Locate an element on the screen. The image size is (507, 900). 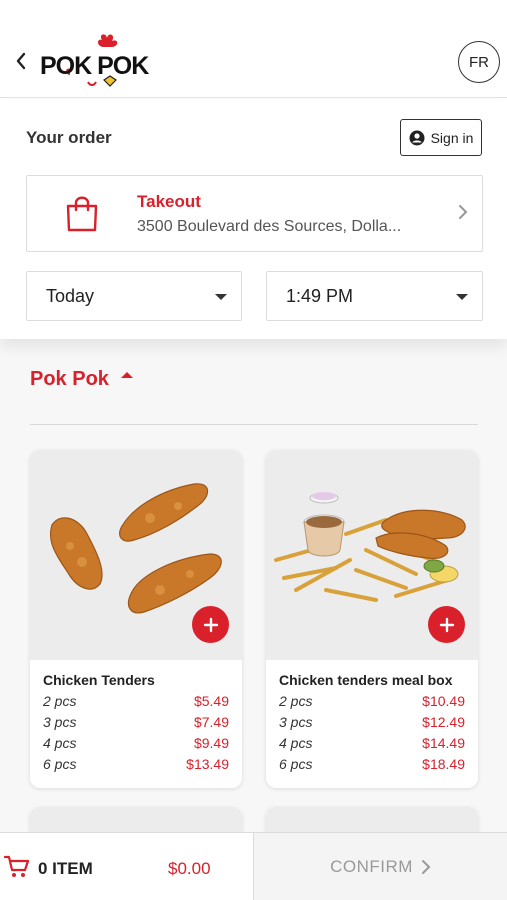
category-divider is located at coordinates (254, 424).